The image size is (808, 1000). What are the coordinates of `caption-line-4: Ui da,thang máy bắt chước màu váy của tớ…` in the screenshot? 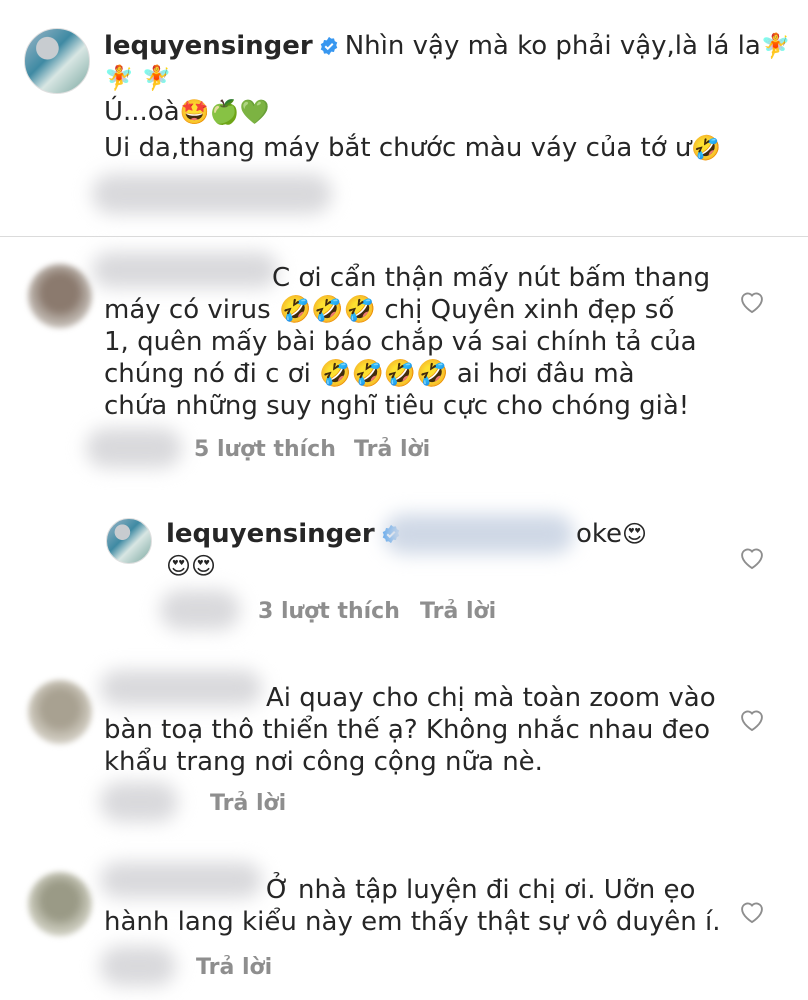 It's located at (412, 148).